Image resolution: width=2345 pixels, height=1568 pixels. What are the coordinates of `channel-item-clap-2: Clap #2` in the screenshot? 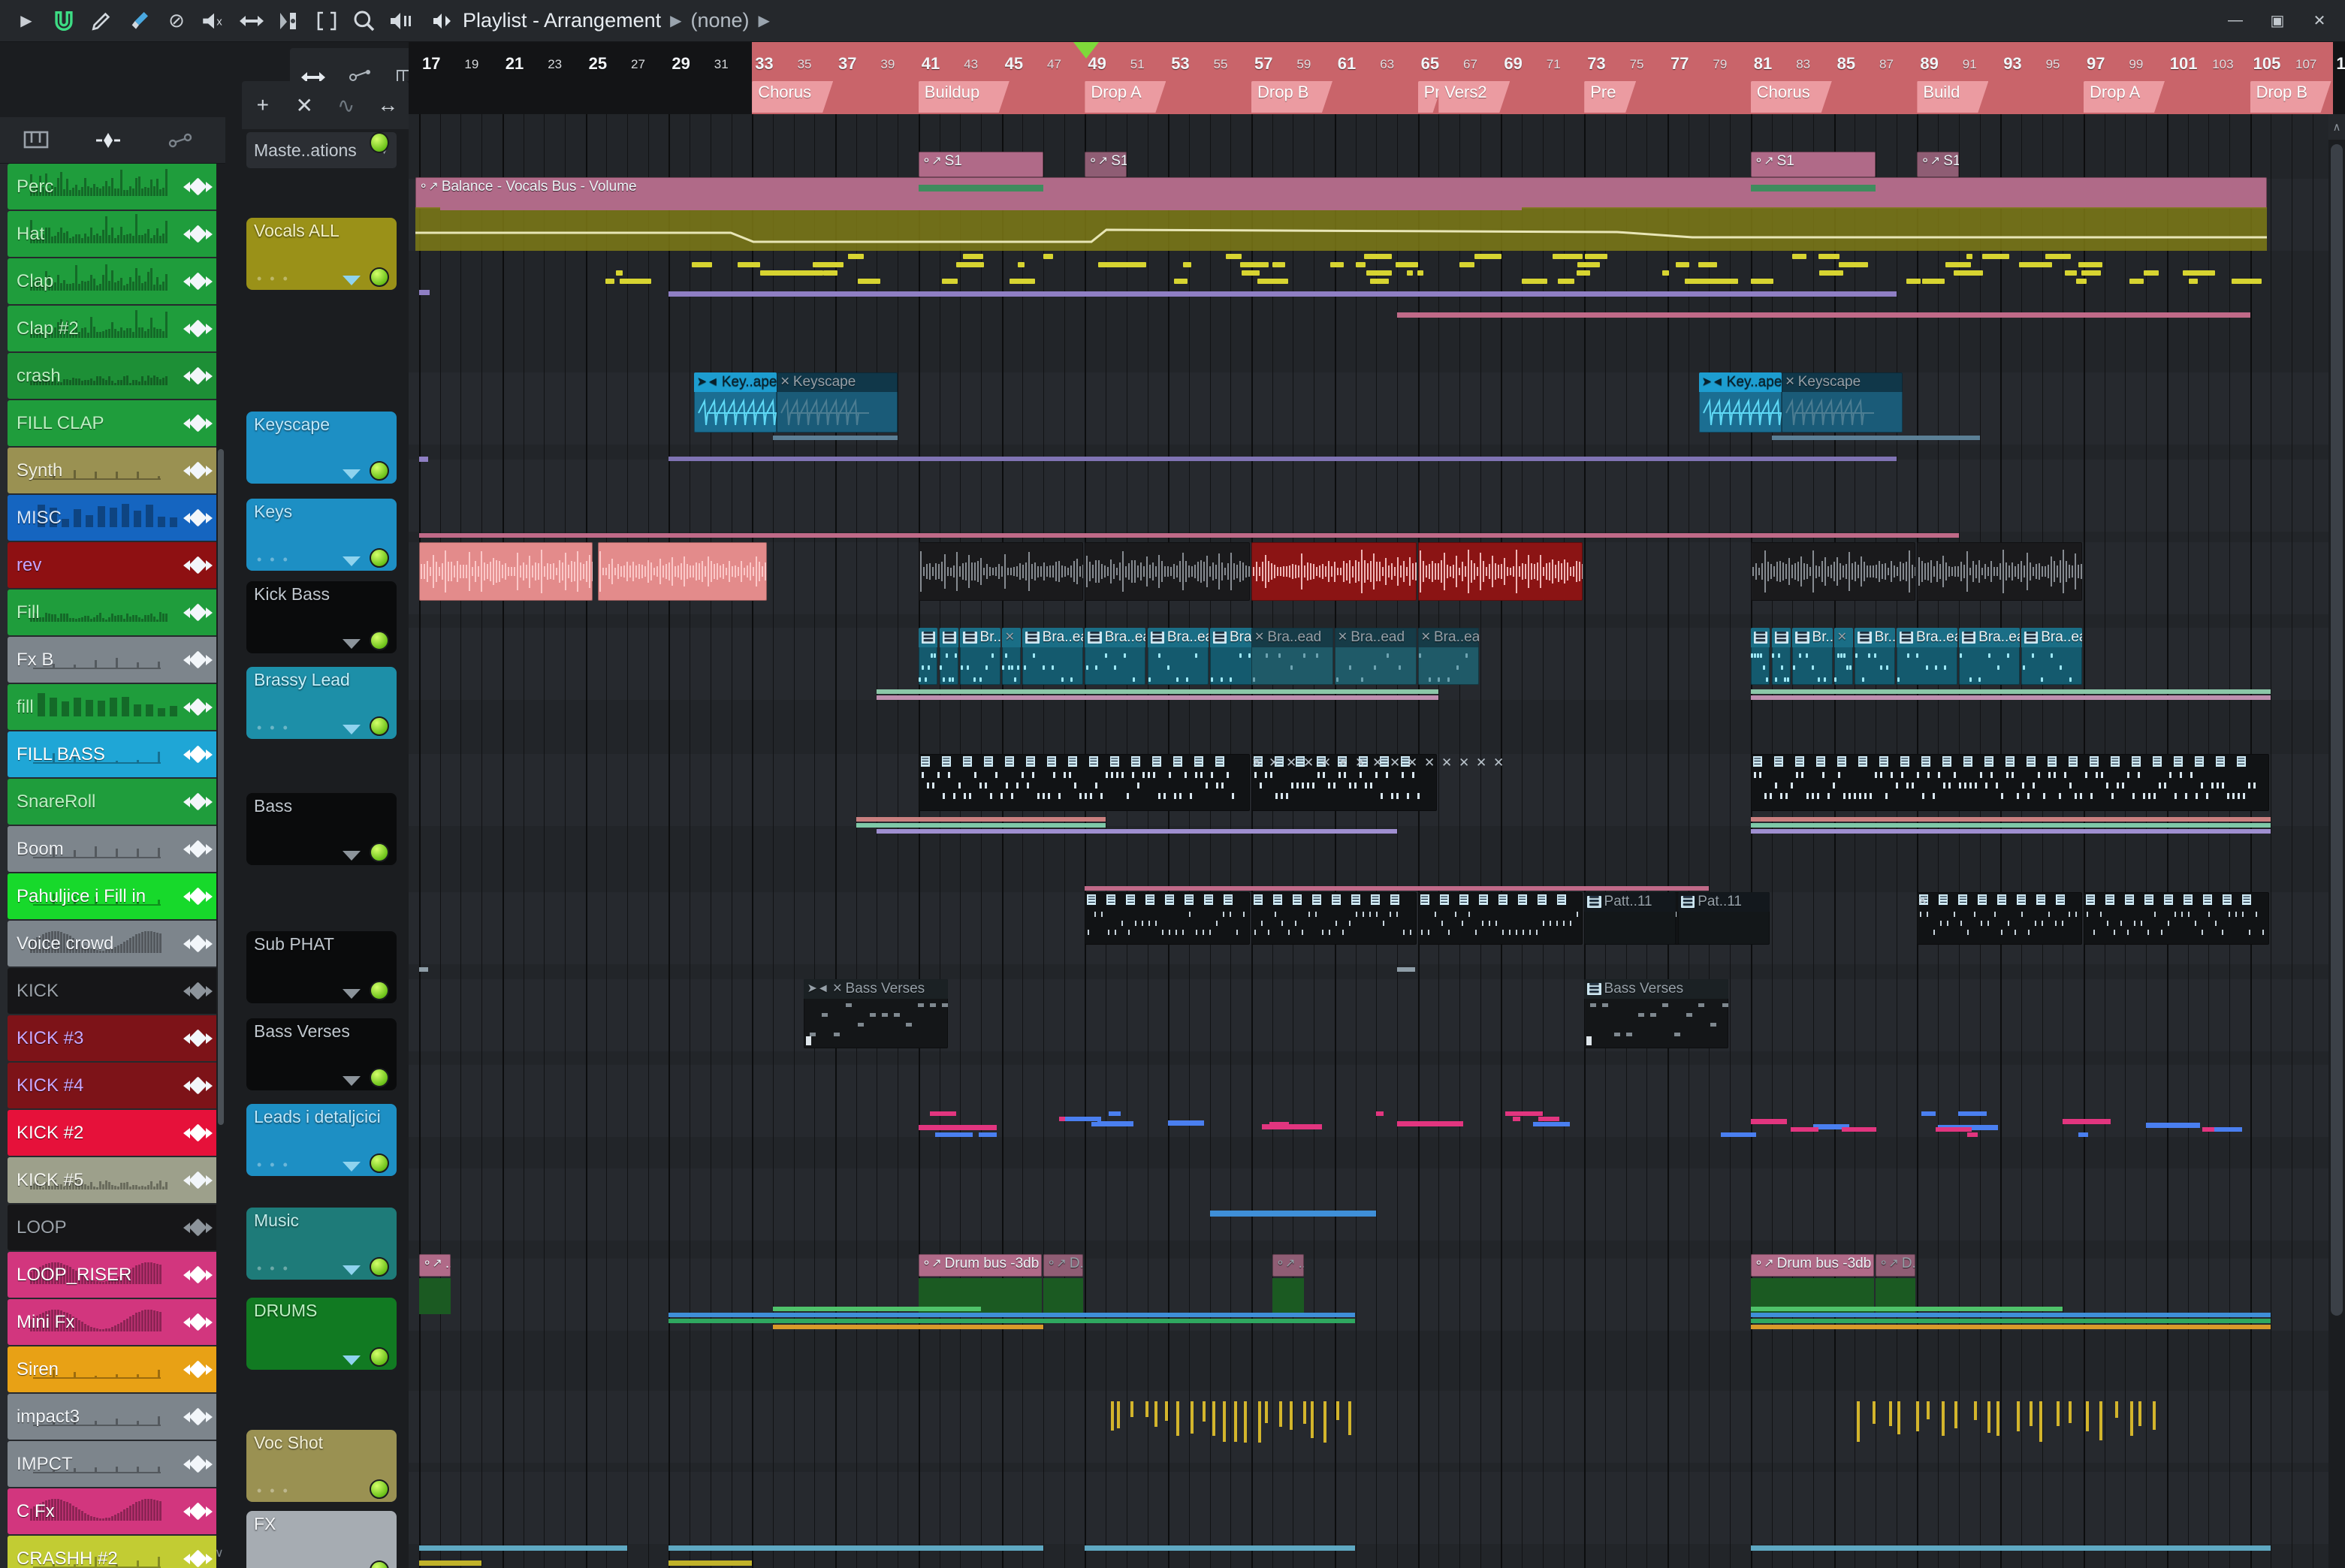 It's located at (114, 329).